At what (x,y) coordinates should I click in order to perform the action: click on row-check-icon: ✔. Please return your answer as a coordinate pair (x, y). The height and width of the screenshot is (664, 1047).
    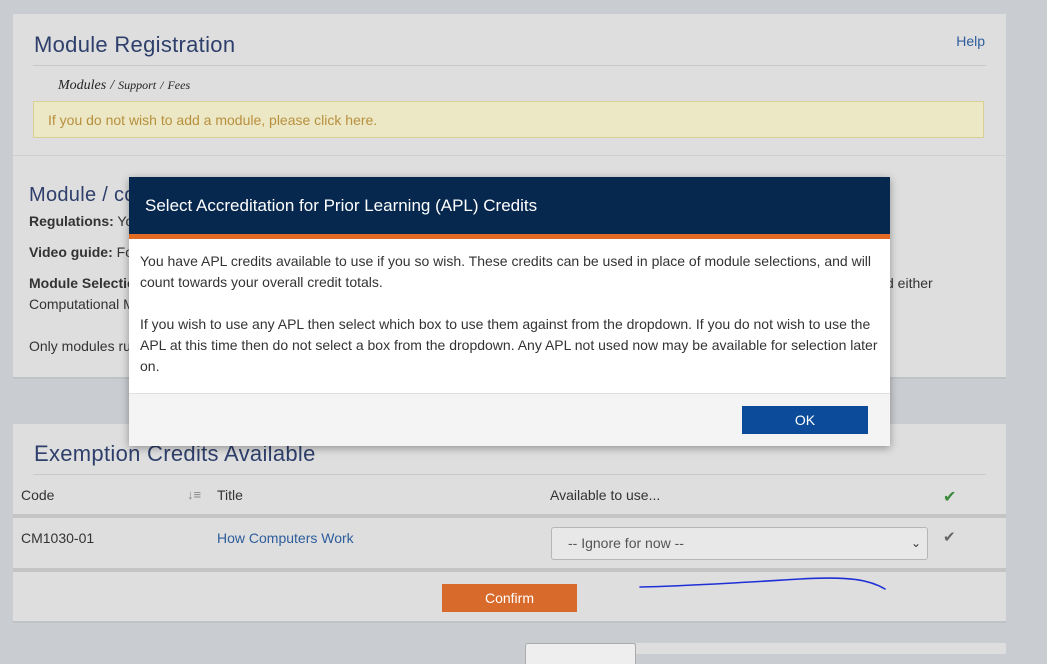
    Looking at the image, I should click on (949, 537).